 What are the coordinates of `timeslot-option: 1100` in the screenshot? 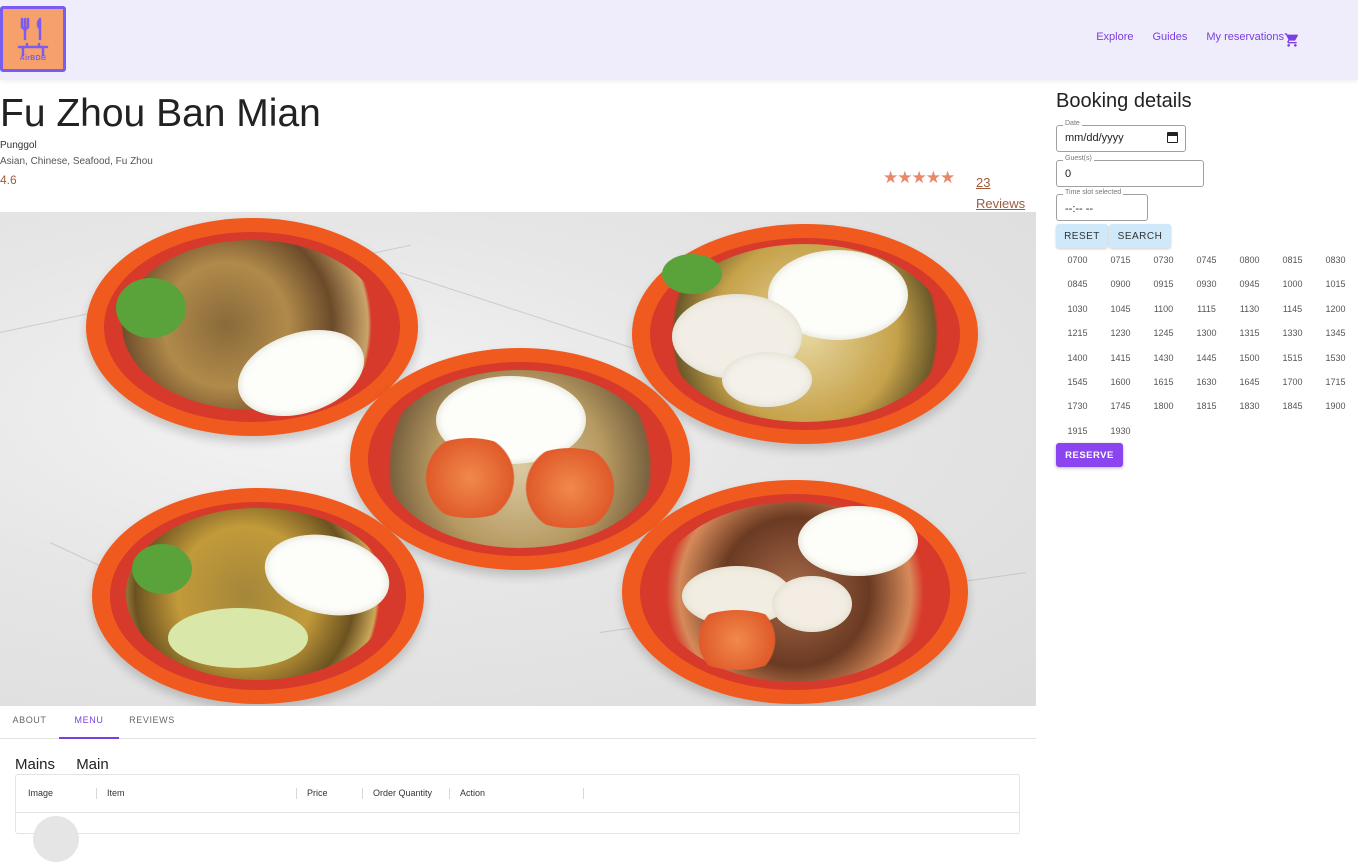 It's located at (1163, 311).